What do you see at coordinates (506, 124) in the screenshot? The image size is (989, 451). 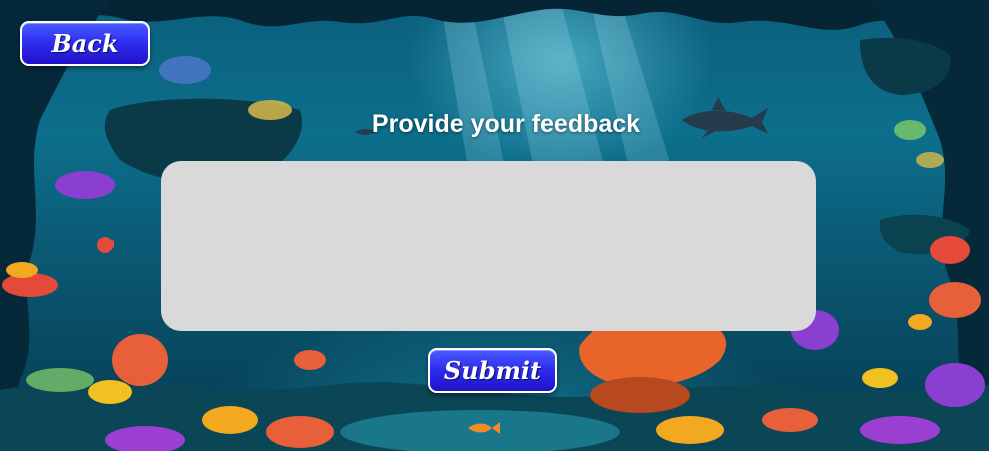 I see `feedback-title: Provide your feedback` at bounding box center [506, 124].